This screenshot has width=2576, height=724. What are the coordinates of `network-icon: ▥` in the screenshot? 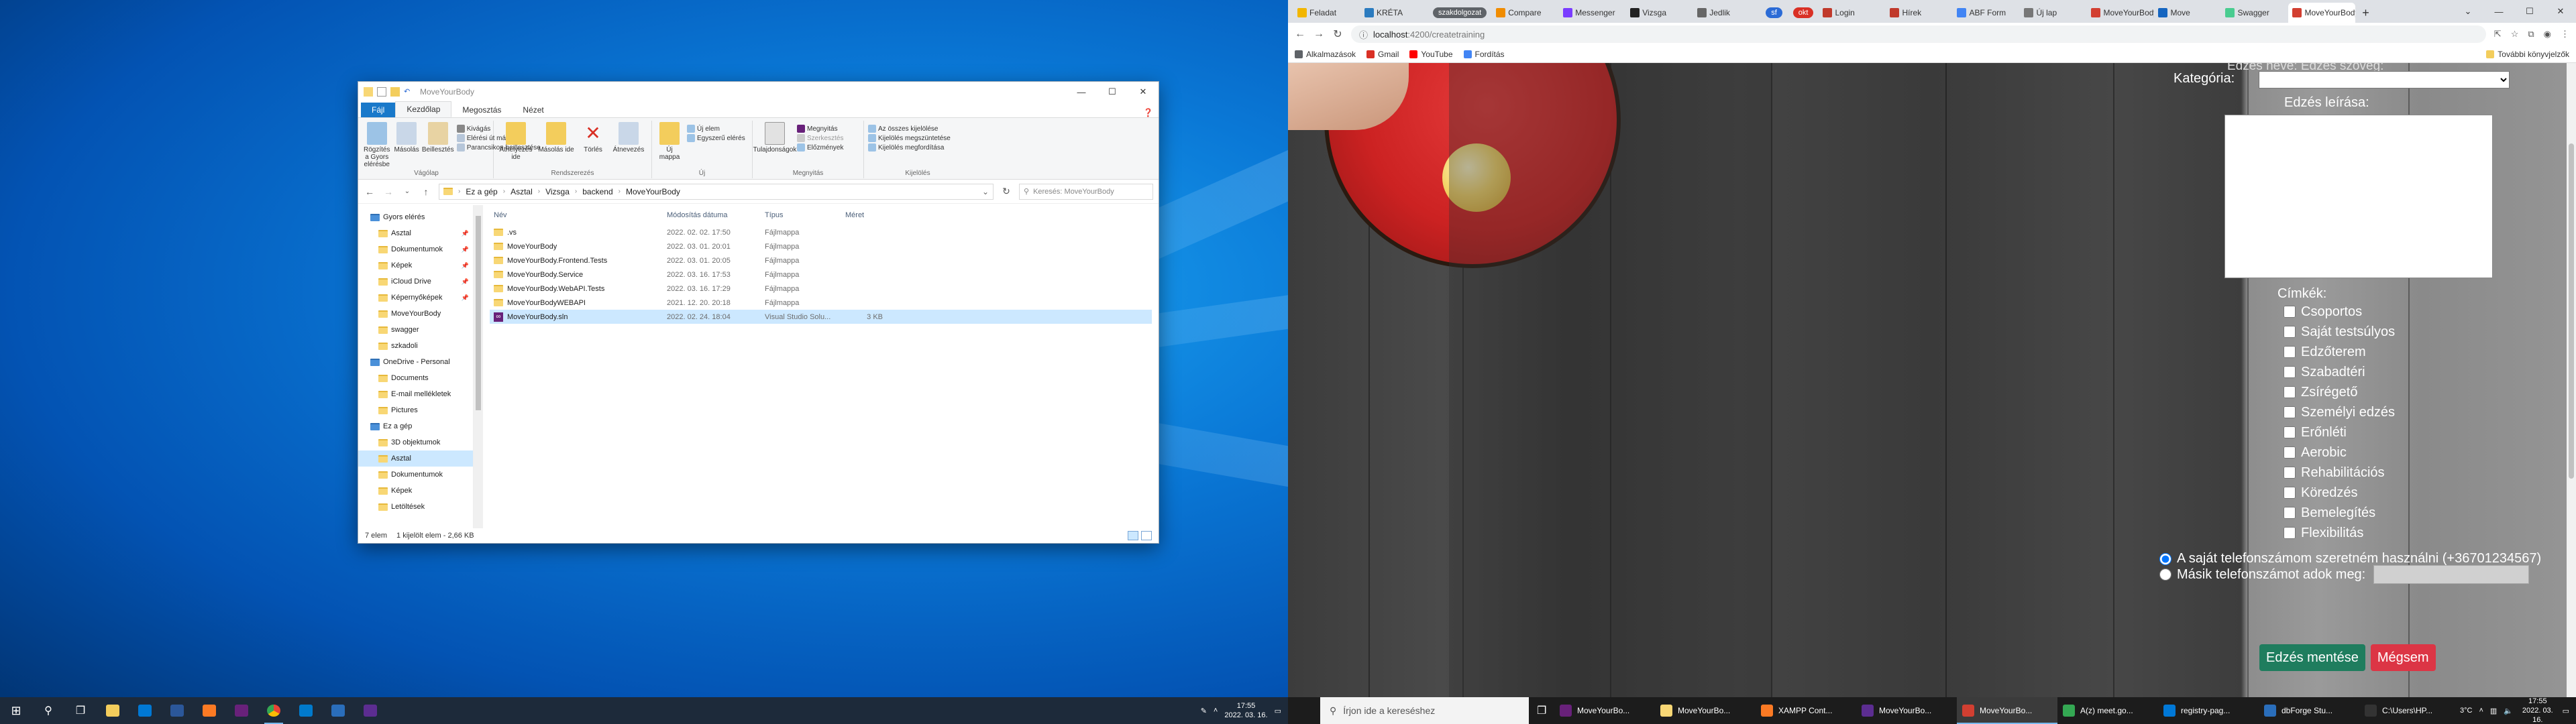 It's located at (2493, 711).